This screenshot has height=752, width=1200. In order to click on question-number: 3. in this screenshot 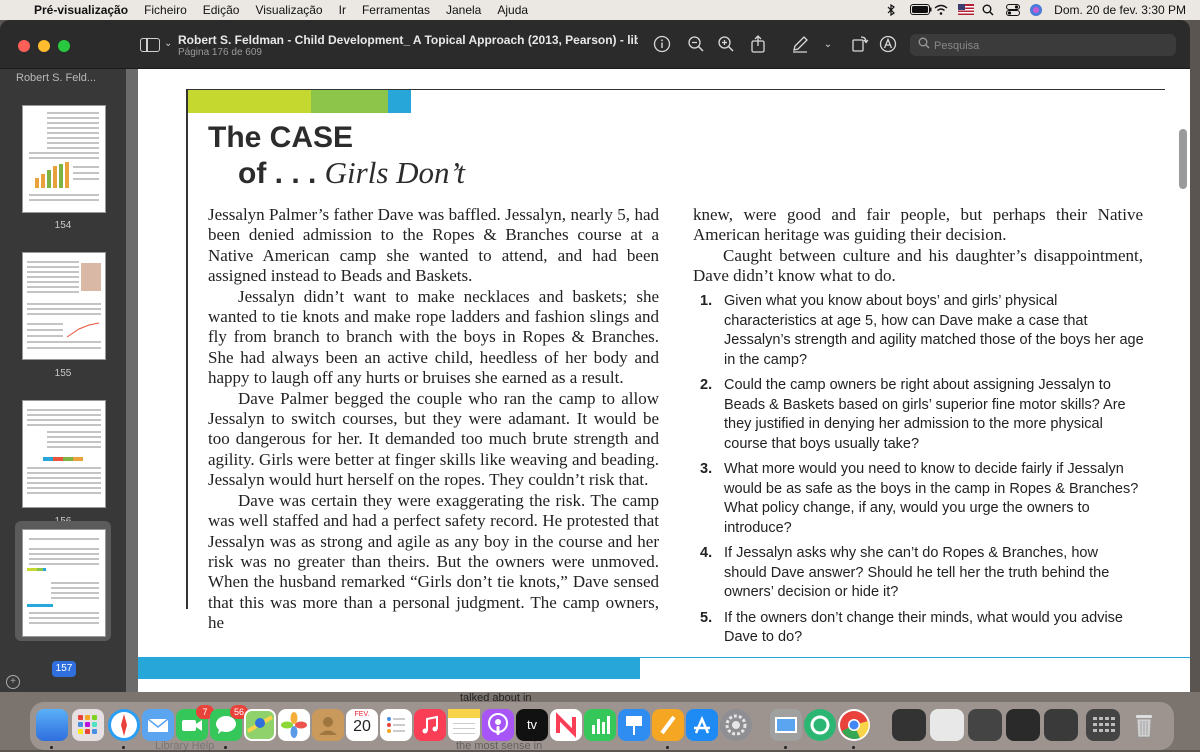, I will do `click(706, 469)`.